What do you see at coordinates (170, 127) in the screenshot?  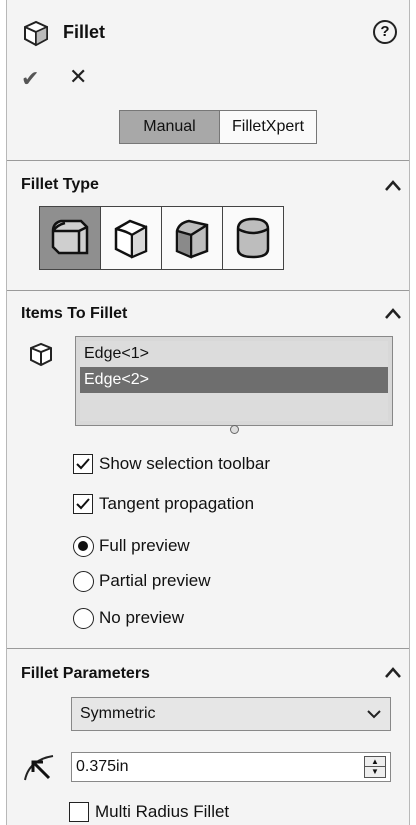 I see `tab-manual: Manual` at bounding box center [170, 127].